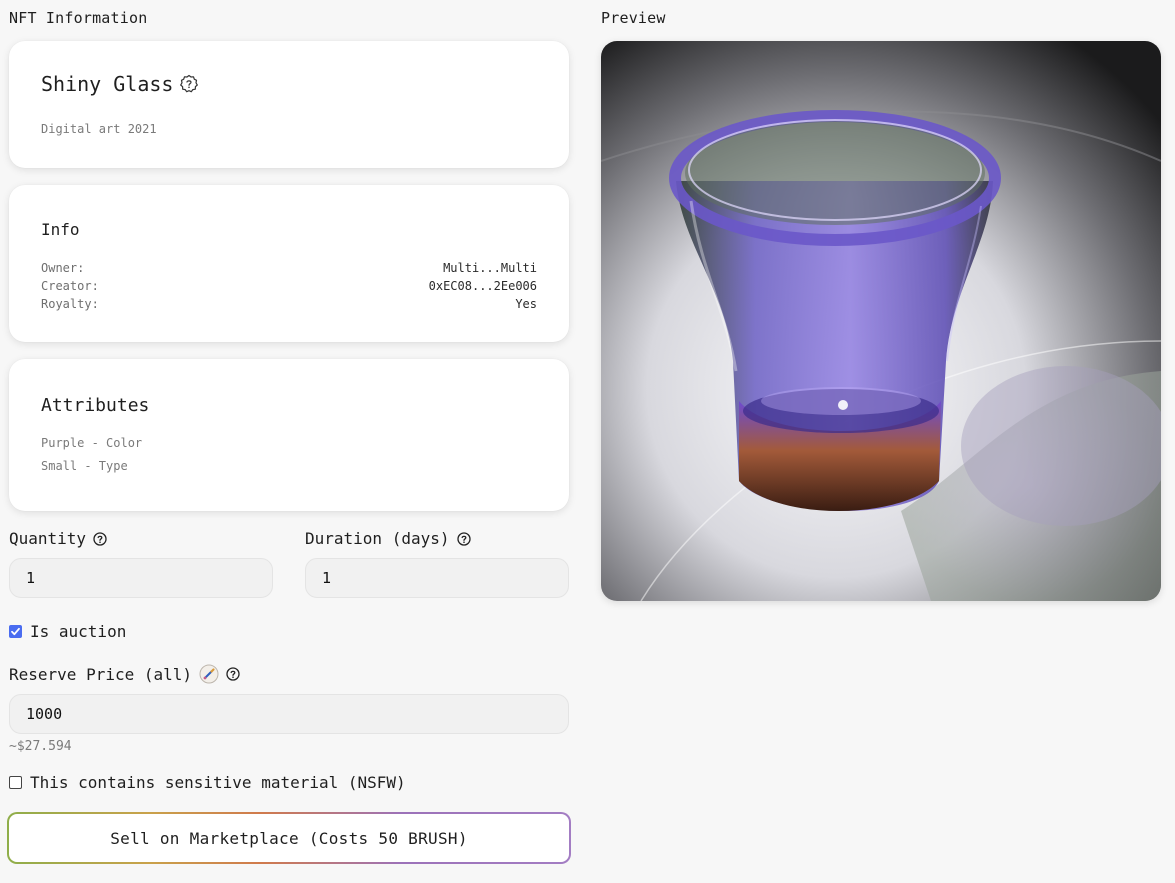 This screenshot has height=883, width=1175. I want to click on help-badge-icon, so click(189, 84).